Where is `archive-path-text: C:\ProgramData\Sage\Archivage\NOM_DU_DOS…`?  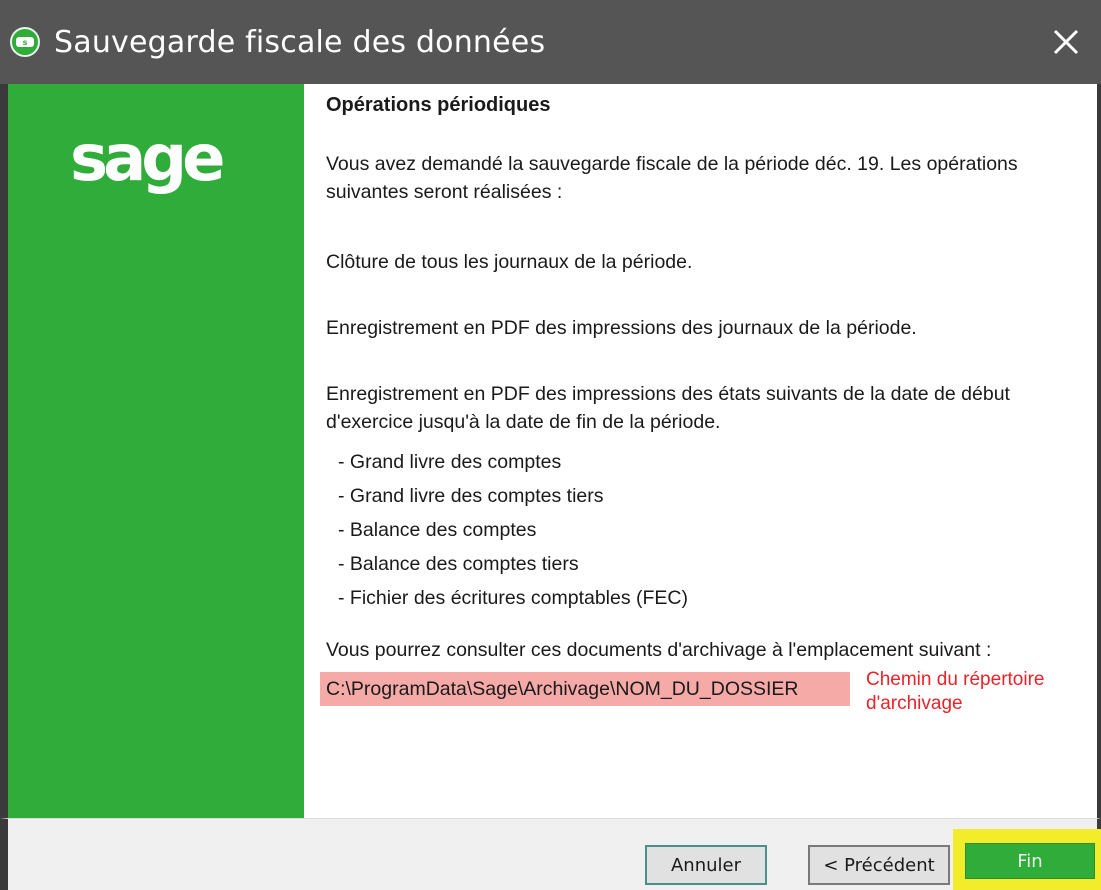
archive-path-text: C:\ProgramData\Sage\Archivage\NOM_DU_DOS… is located at coordinates (562, 688).